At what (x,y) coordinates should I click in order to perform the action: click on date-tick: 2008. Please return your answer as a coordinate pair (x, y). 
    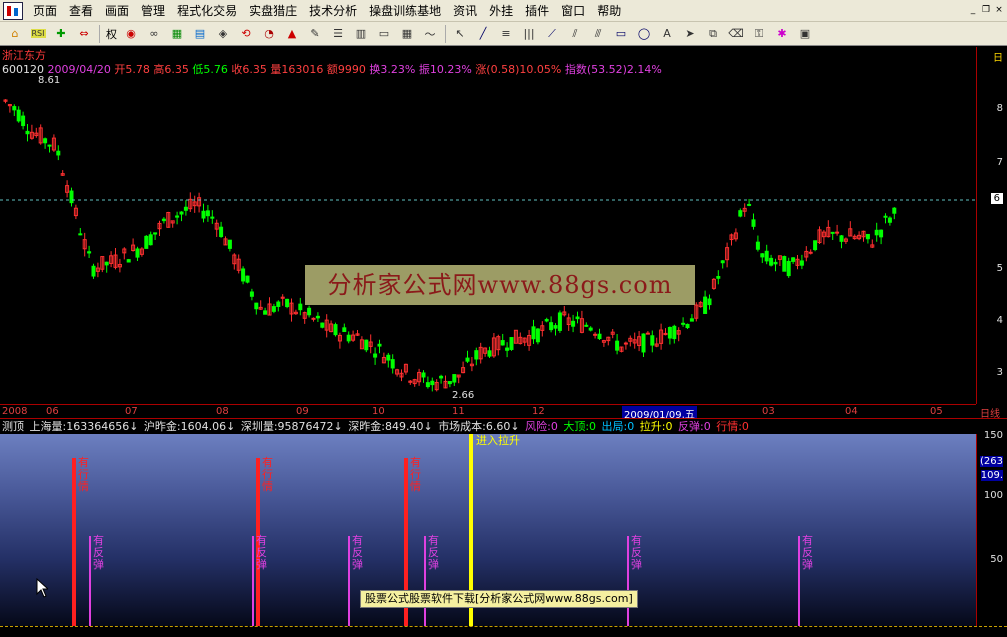
    Looking at the image, I should click on (15, 411).